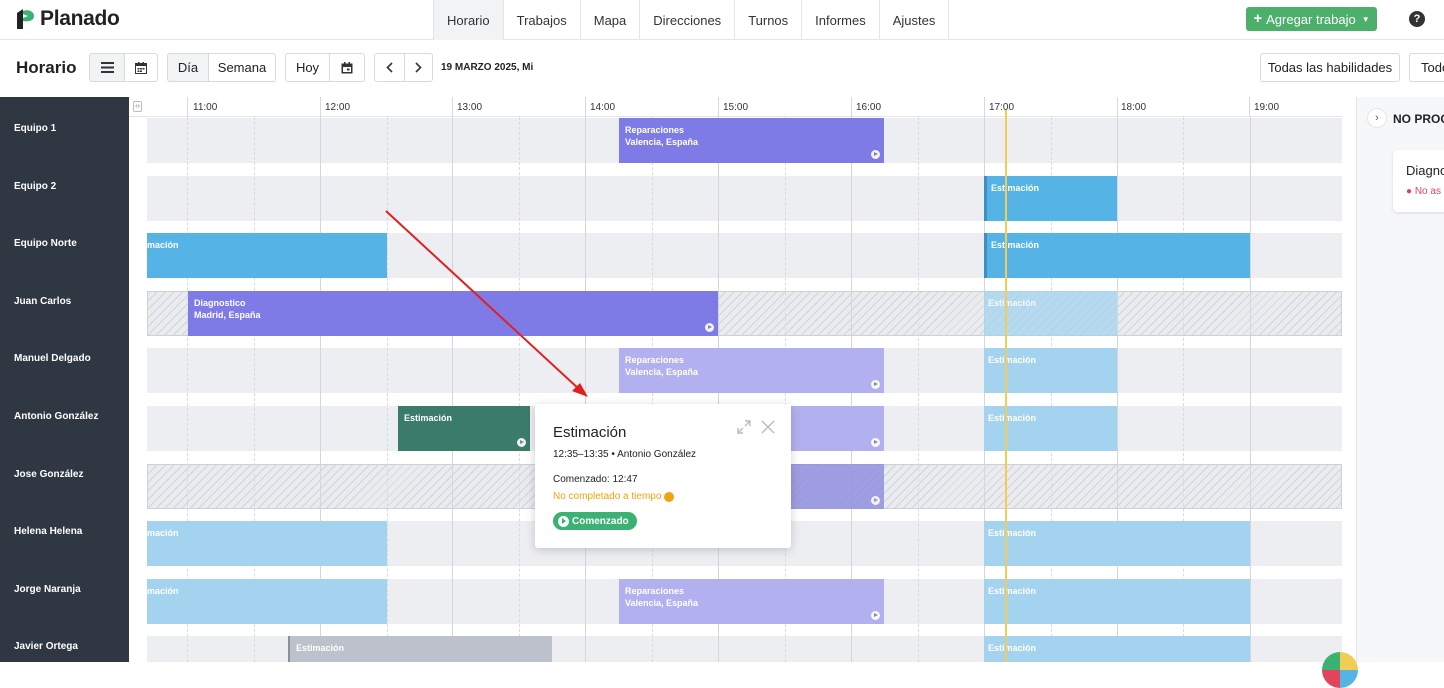  What do you see at coordinates (686, 20) in the screenshot?
I see `nav-direcciones: Direcciones` at bounding box center [686, 20].